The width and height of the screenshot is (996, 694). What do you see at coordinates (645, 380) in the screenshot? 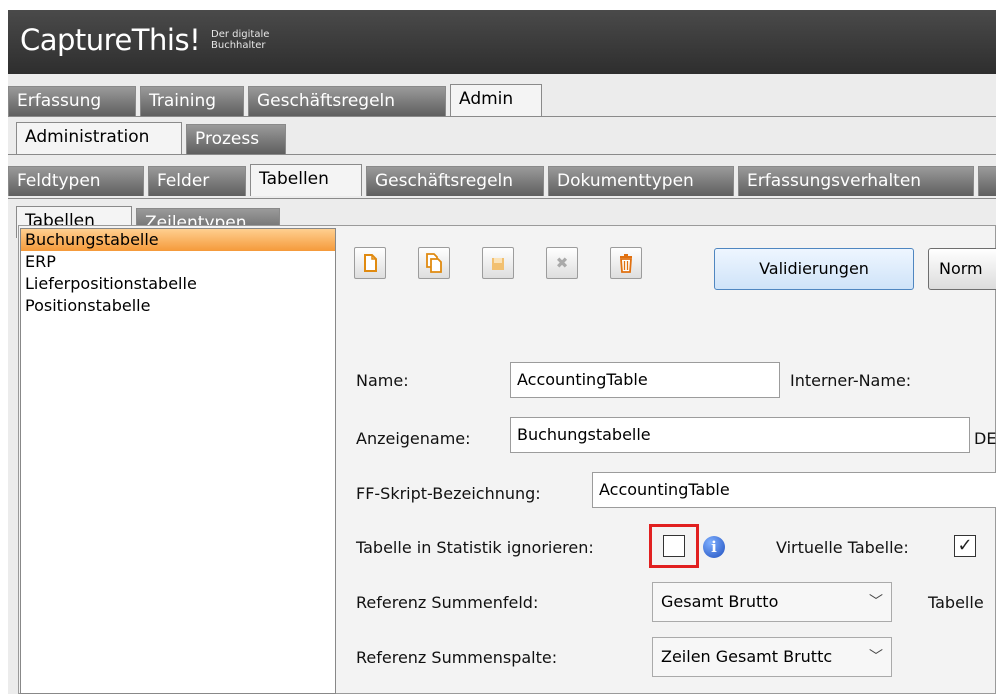
I see `name-field: AccountingTable` at bounding box center [645, 380].